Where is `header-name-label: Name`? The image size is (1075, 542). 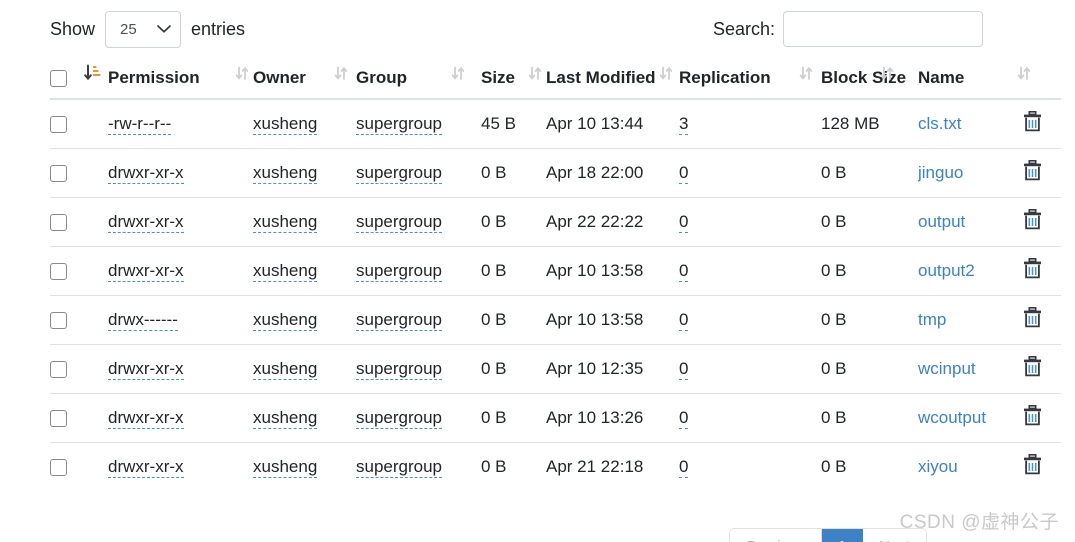
header-name-label: Name is located at coordinates (941, 77).